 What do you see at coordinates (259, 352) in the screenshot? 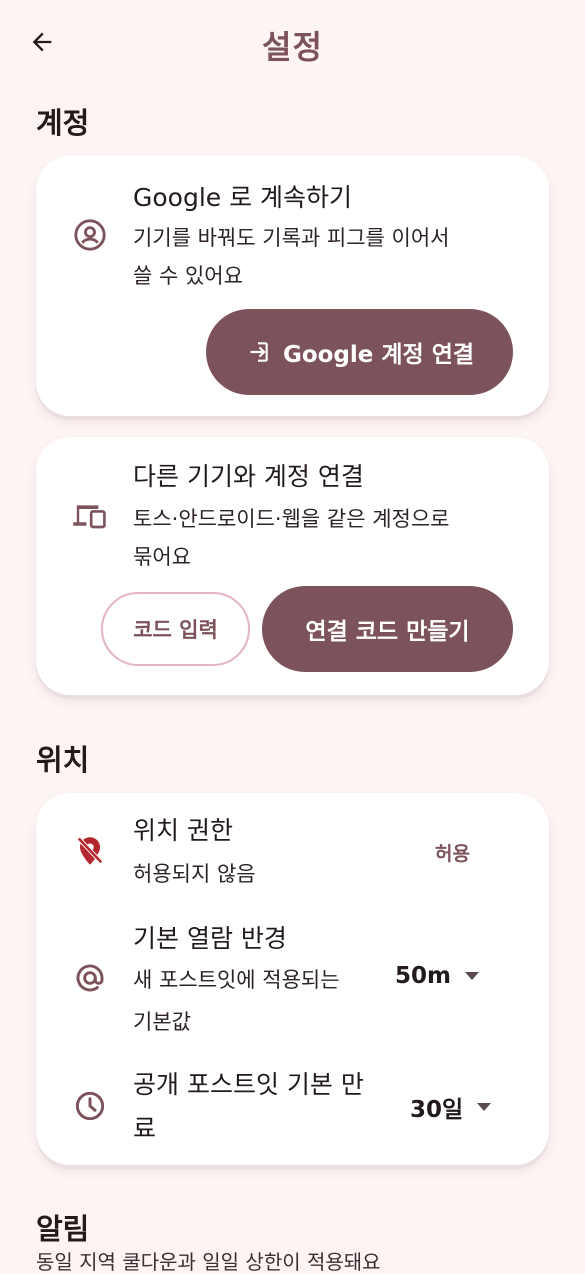
I see `login-icon` at bounding box center [259, 352].